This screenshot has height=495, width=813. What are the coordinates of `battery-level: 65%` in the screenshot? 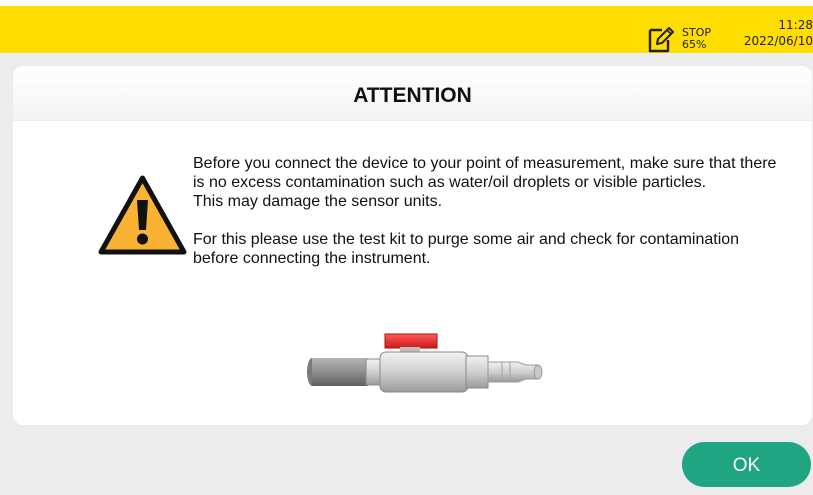 It's located at (694, 44).